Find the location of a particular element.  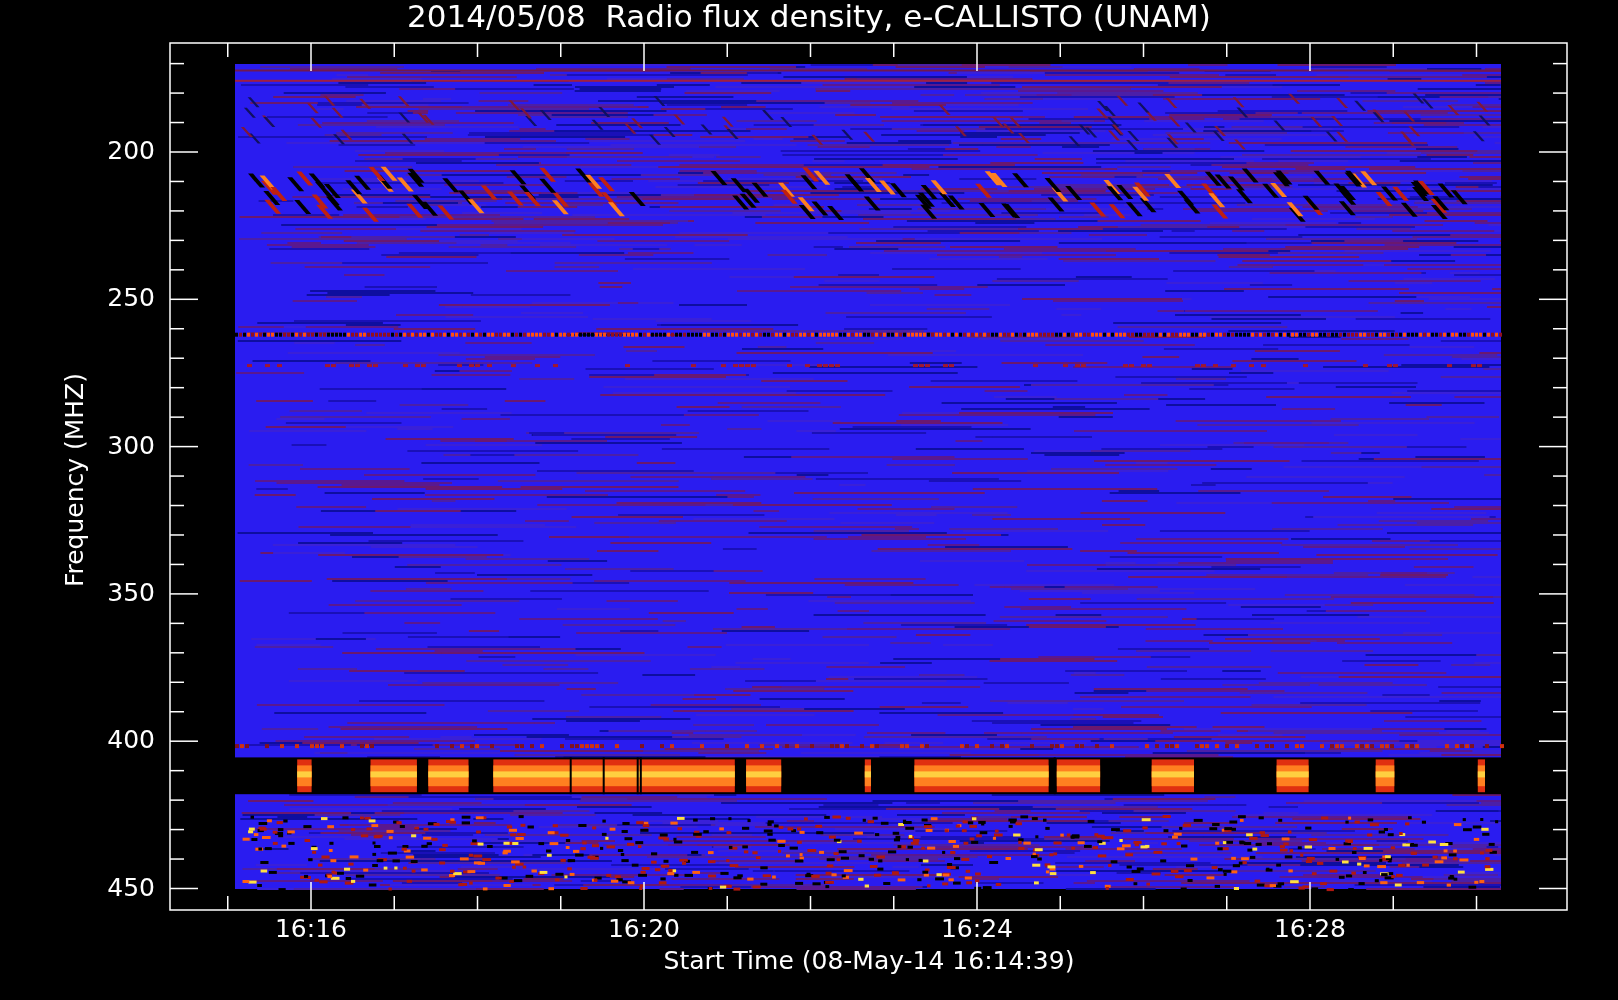

plot-title: 2014/05/08 Radio flux density, e-CALLISTO (UNAM) is located at coordinates (809, 17).